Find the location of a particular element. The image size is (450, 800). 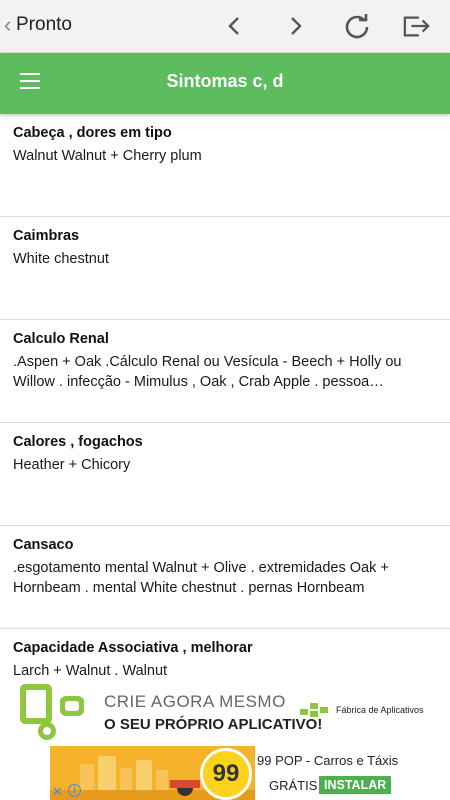

app-header: Sintomas c, d is located at coordinates (225, 83).